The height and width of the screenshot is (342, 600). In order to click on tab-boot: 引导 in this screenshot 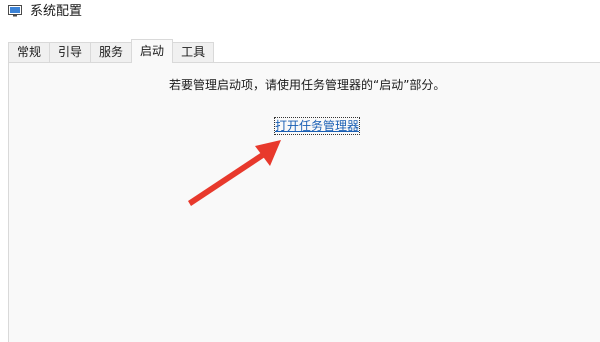, I will do `click(70, 52)`.